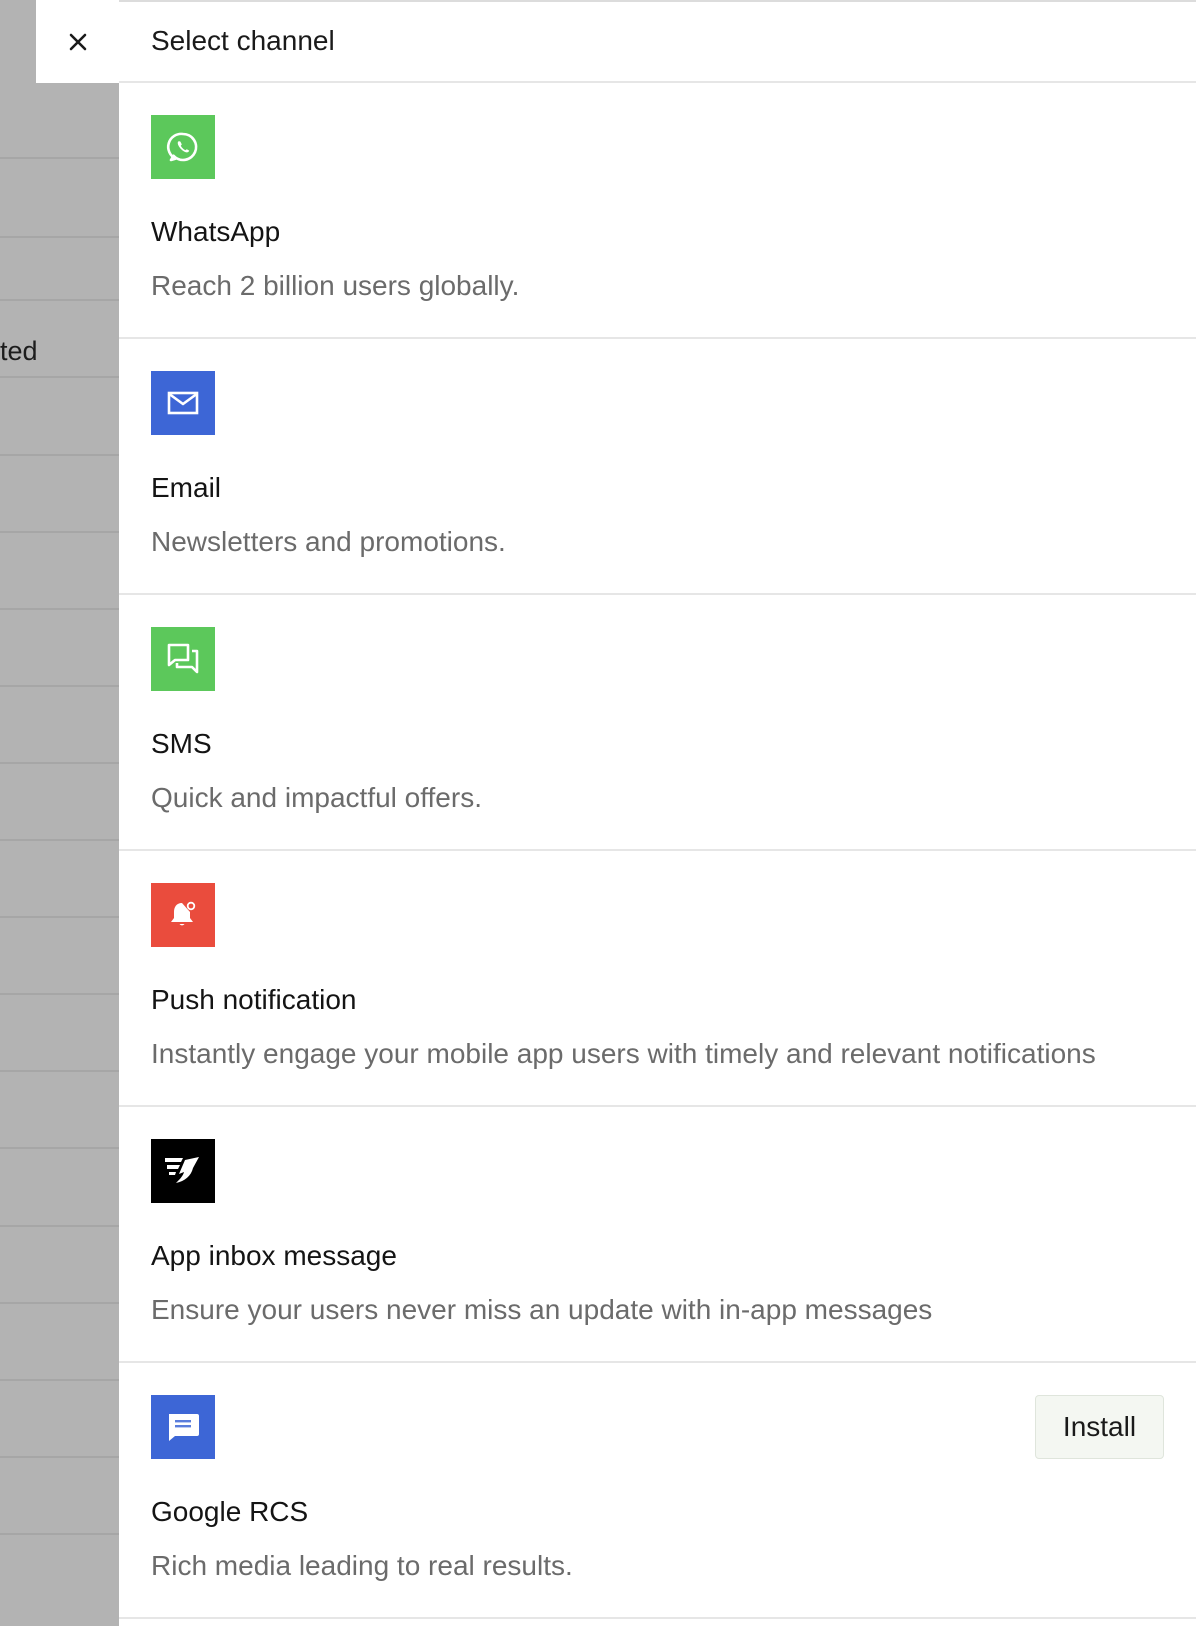 The width and height of the screenshot is (1196, 1626). What do you see at coordinates (1099, 1427) in the screenshot?
I see `install-button: Install` at bounding box center [1099, 1427].